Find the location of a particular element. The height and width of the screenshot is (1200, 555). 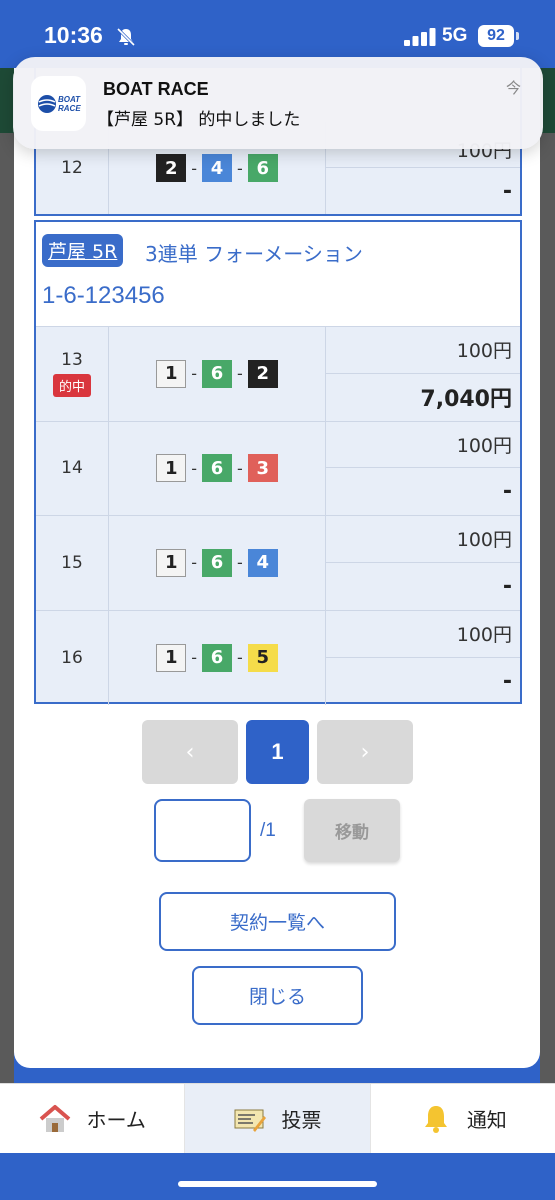

bet-type: 3連単 フォーメーション is located at coordinates (254, 254).